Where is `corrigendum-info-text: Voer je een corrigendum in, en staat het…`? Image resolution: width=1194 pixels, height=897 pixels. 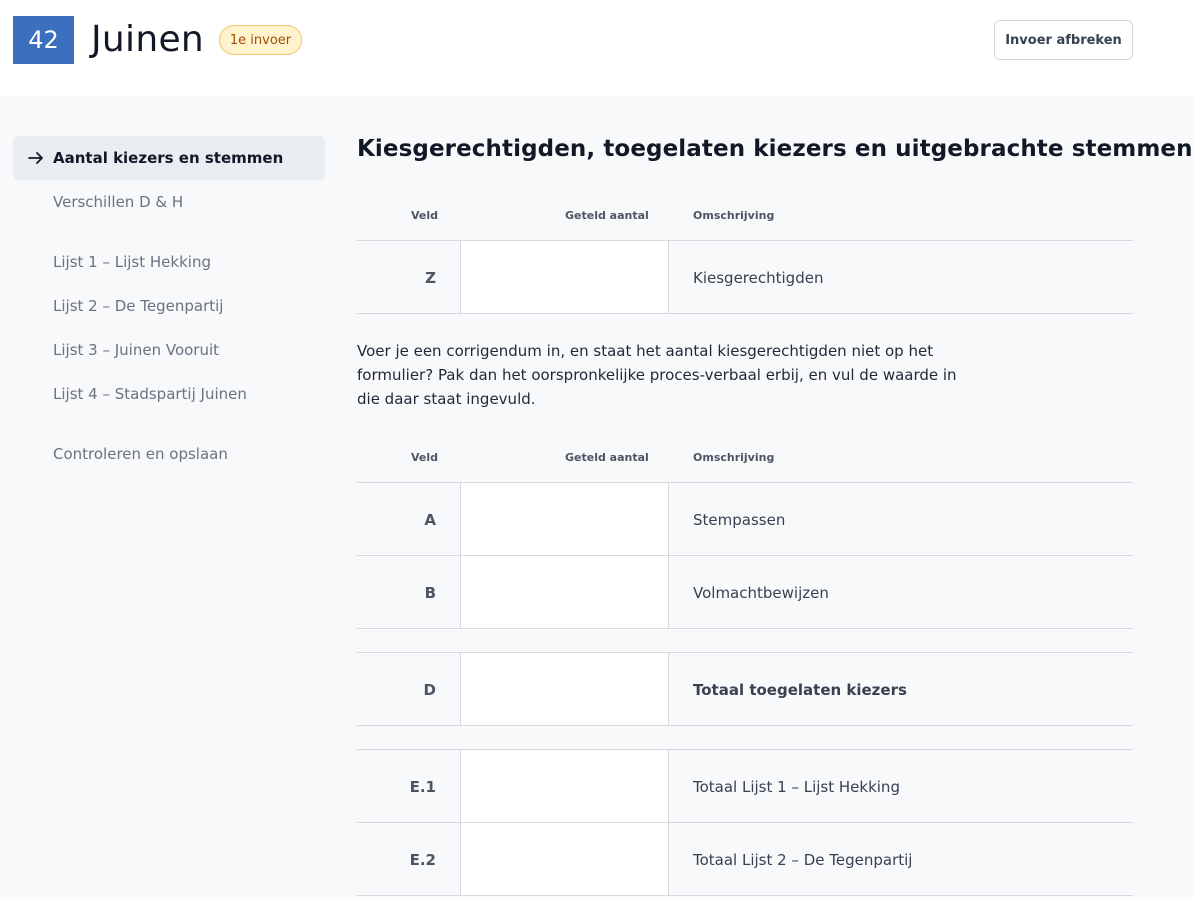
corrigendum-info-text: Voer je een corrigendum in, en staat het… is located at coordinates (657, 375).